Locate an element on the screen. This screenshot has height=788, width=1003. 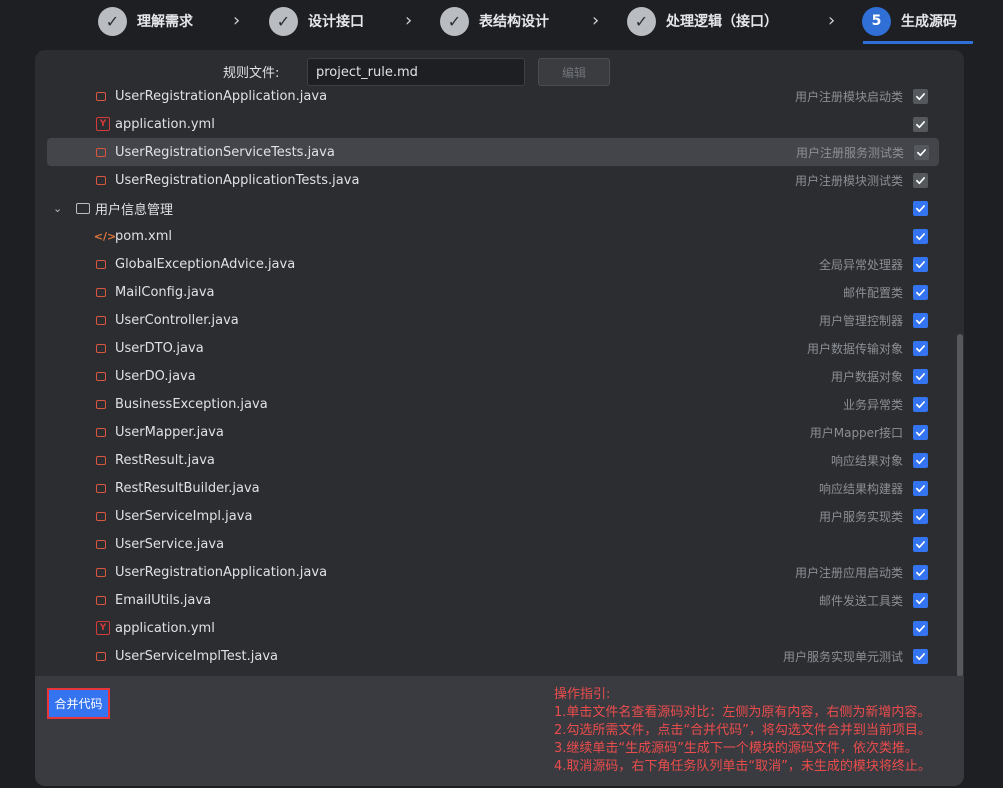
file-name: UserRegistrationApplicationTests.java is located at coordinates (237, 180).